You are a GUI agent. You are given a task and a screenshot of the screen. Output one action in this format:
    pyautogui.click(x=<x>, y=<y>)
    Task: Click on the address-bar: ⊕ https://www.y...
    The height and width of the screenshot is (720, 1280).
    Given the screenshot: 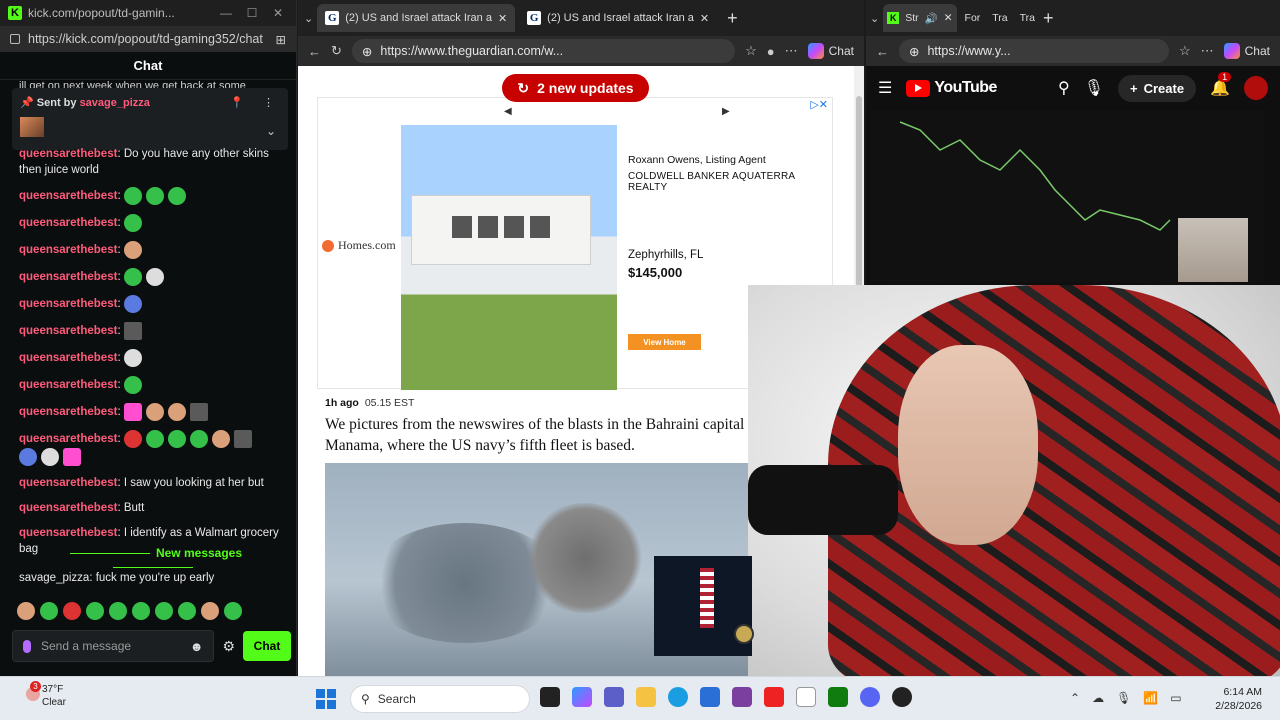 What is the action you would take?
    pyautogui.click(x=1034, y=51)
    